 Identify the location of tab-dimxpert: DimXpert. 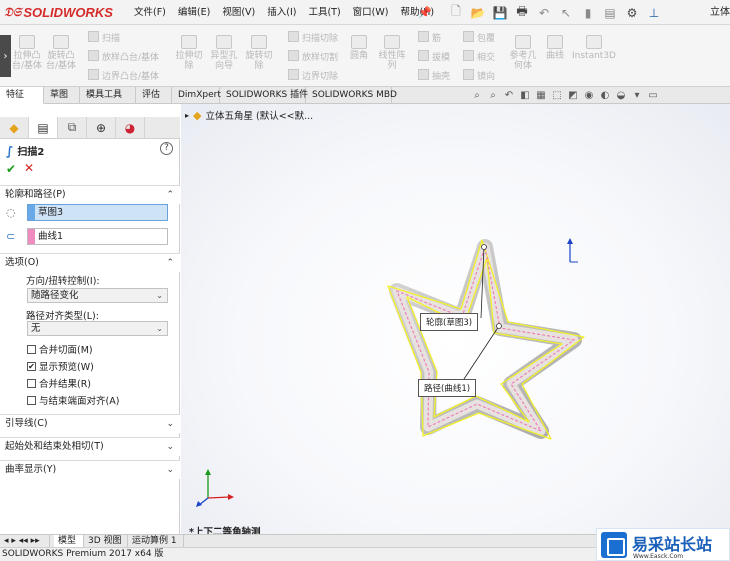
(196, 95).